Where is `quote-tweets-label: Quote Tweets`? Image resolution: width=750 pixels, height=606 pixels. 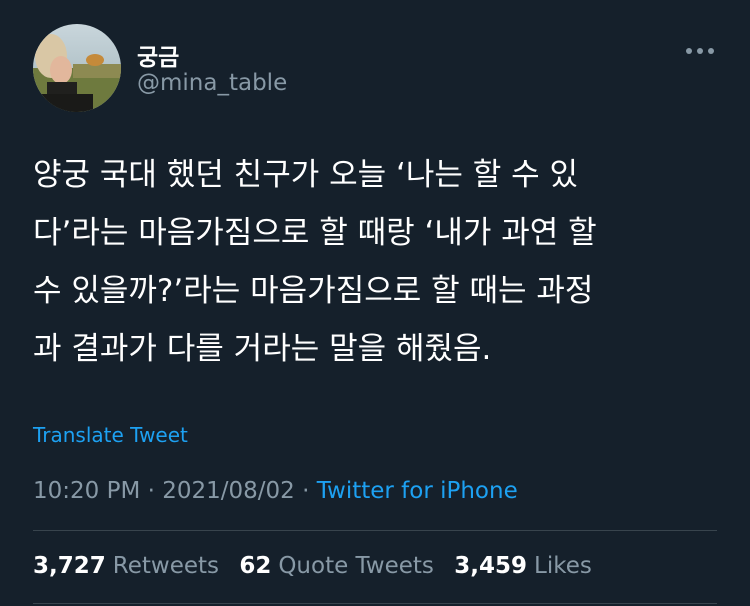
quote-tweets-label: Quote Tweets is located at coordinates (356, 566).